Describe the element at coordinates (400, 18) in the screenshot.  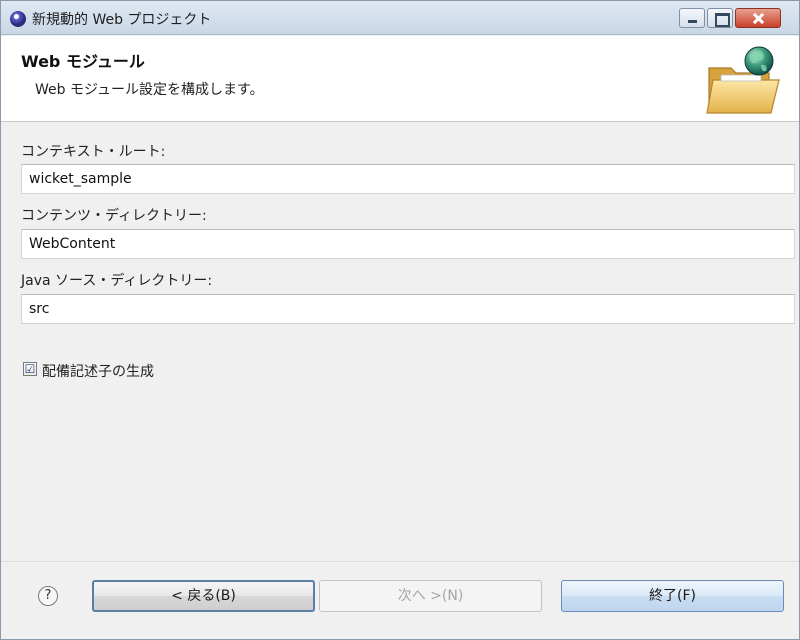
I see `title-bar: 新規動的 Web プロジェクト` at that location.